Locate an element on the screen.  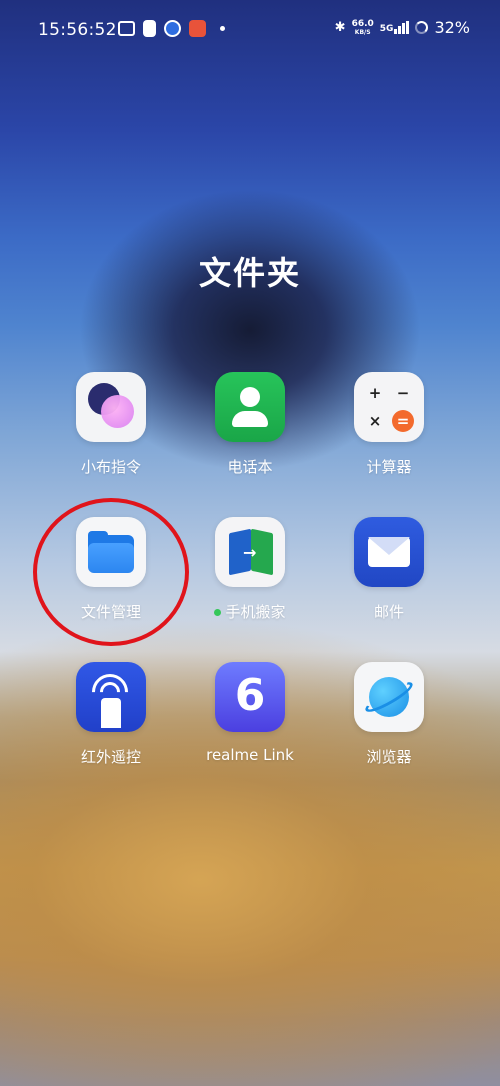
network-speed-value: 66.0 is located at coordinates (362, 24).